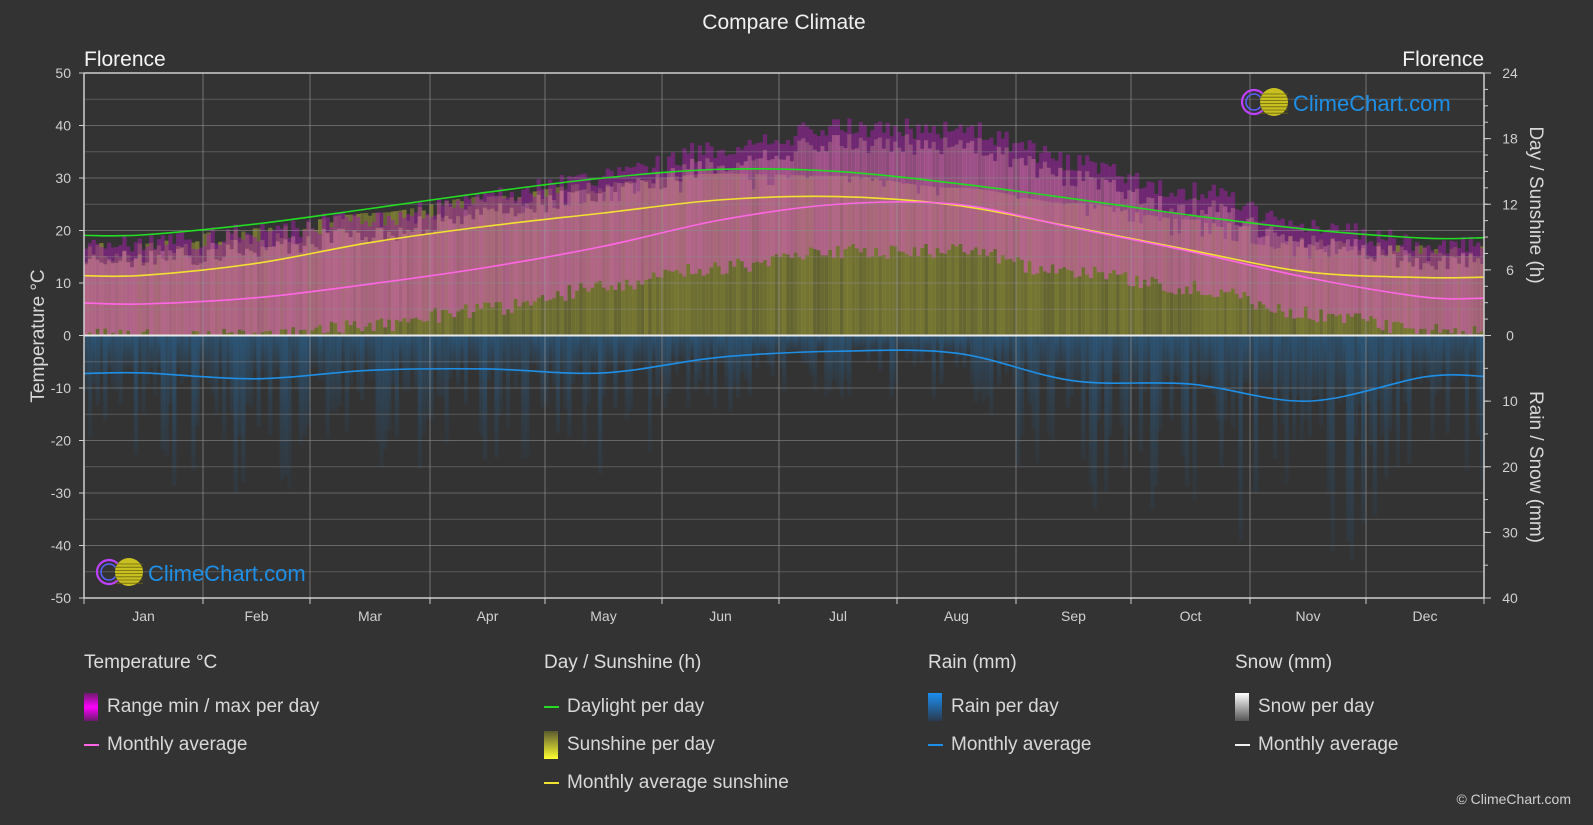 The height and width of the screenshot is (825, 1593). I want to click on right-tick-label-hours: 24, so click(1510, 73).